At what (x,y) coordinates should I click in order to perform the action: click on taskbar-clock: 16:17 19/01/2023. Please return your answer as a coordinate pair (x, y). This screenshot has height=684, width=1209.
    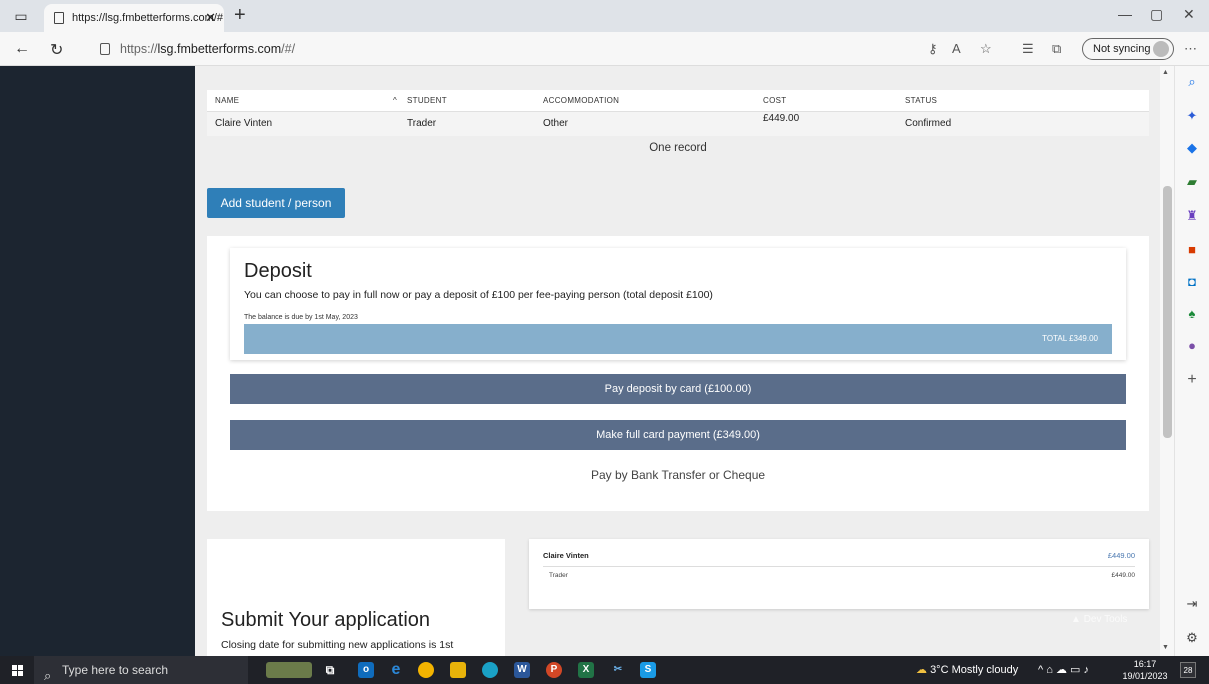
    Looking at the image, I should click on (1145, 670).